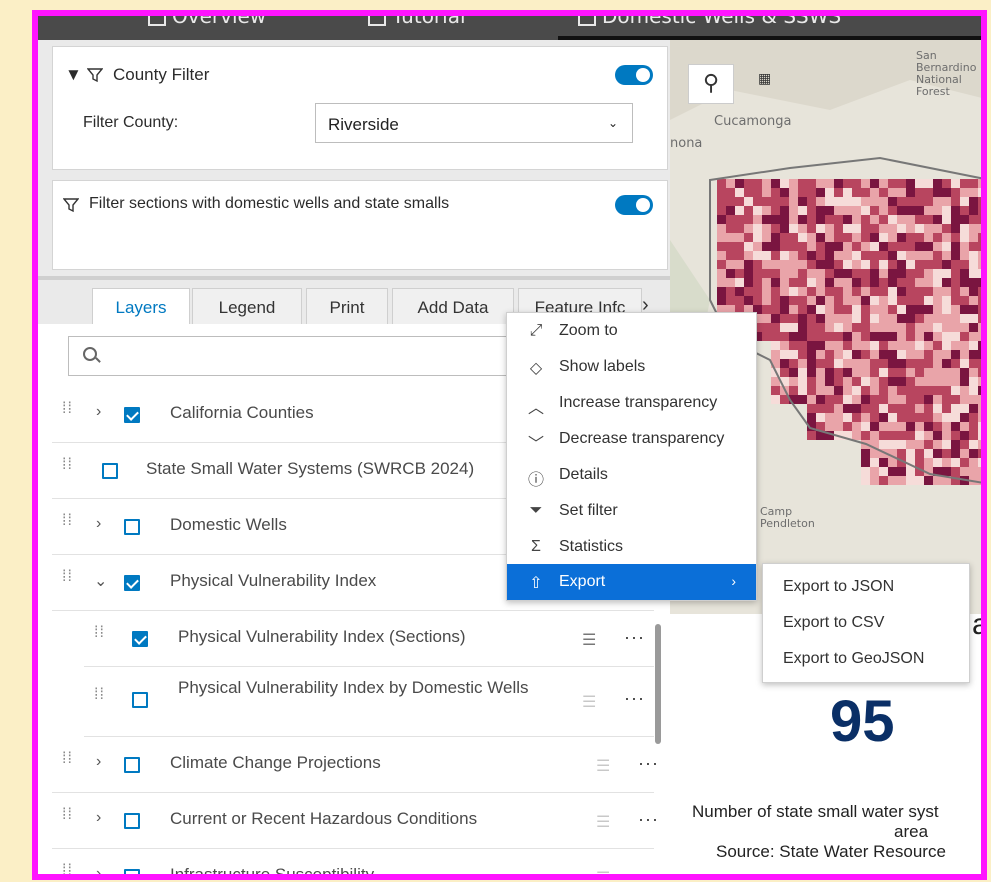 The width and height of the screenshot is (991, 882). I want to click on map-label-cucamonga: Cucamonga, so click(753, 121).